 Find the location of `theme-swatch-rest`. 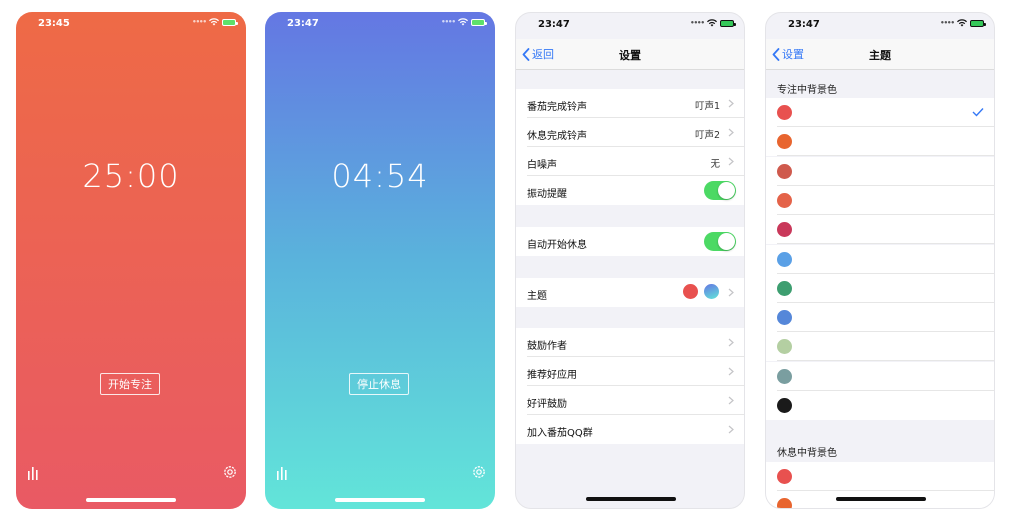

theme-swatch-rest is located at coordinates (711, 291).